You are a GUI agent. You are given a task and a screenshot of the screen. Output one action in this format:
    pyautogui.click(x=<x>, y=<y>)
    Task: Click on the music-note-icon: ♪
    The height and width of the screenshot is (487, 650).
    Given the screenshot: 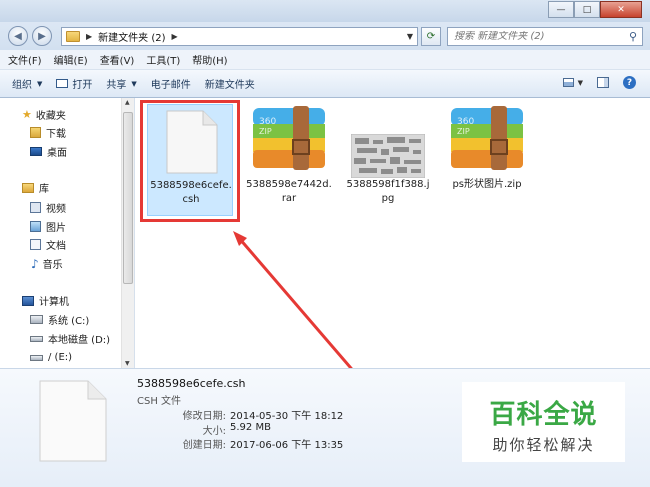 What is the action you would take?
    pyautogui.click(x=35, y=263)
    